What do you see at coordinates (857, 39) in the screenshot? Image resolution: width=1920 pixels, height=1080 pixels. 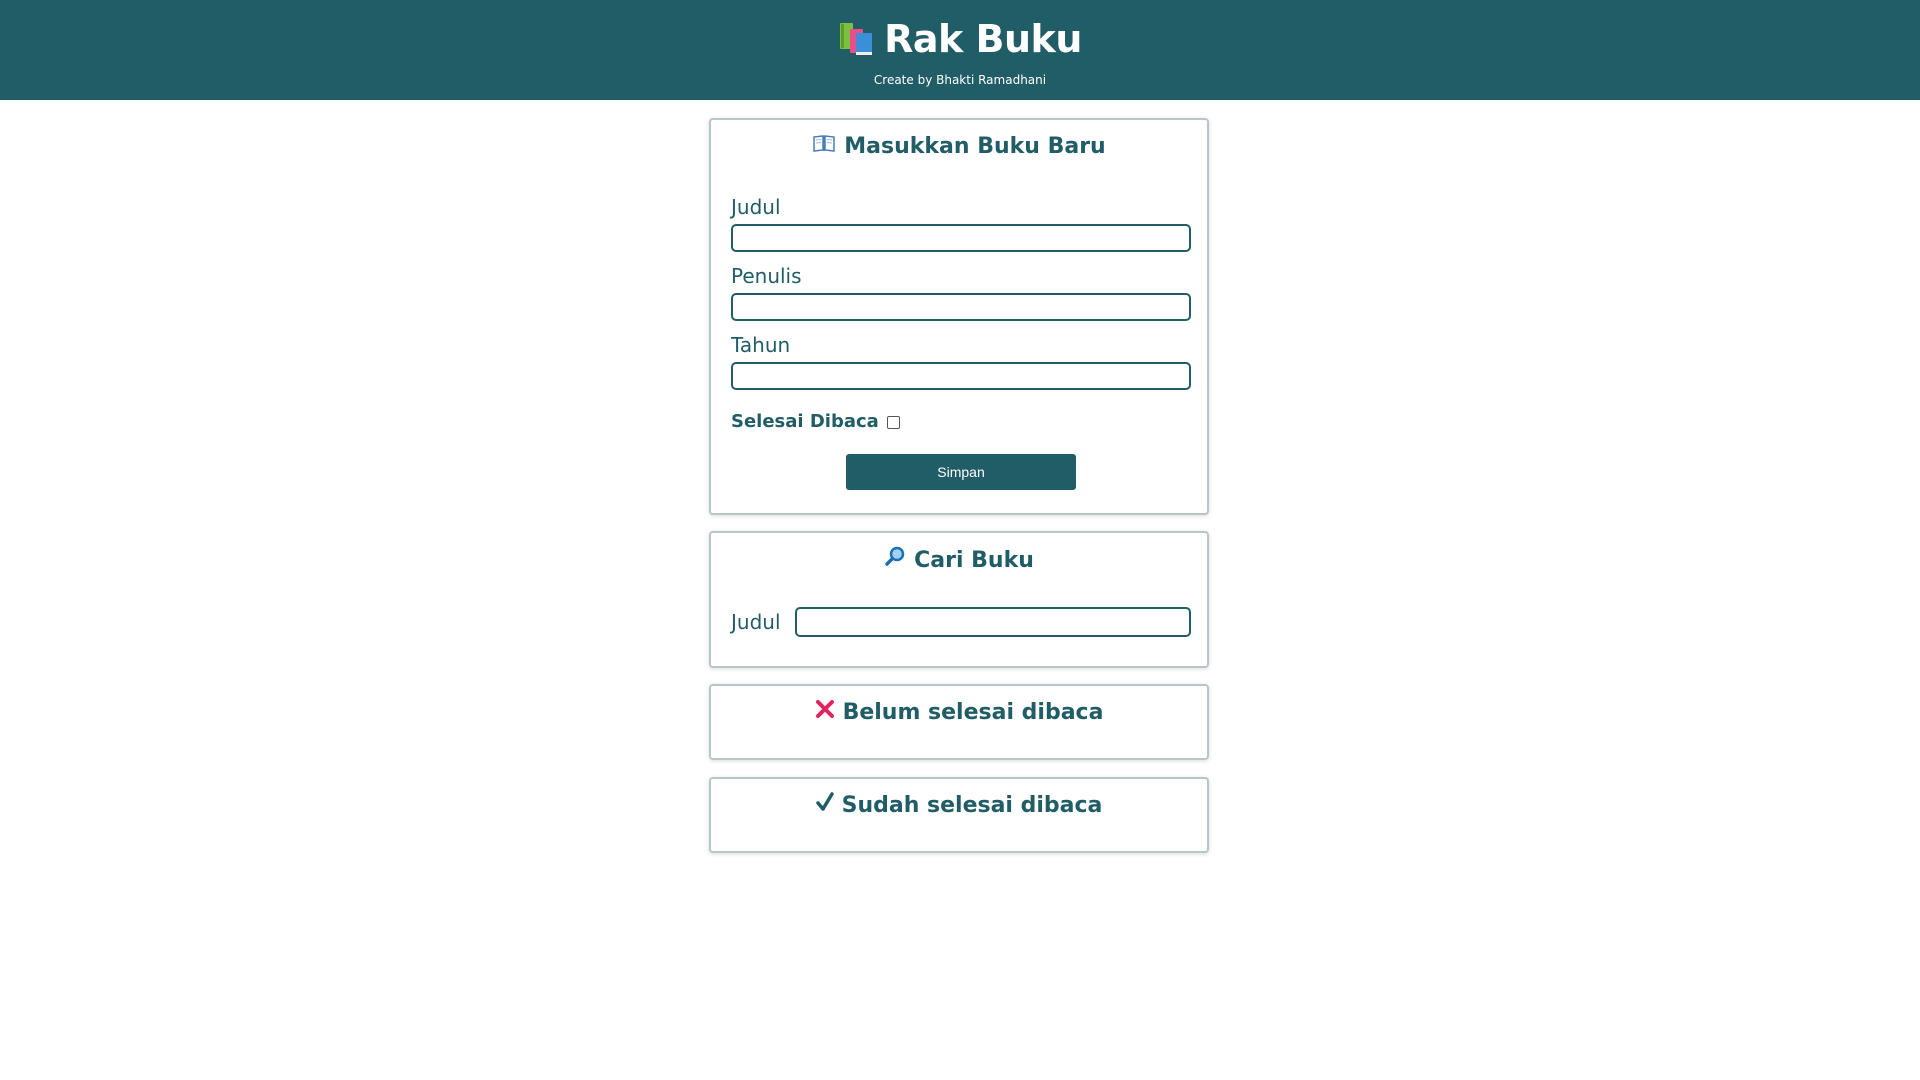 I see `books-icon` at bounding box center [857, 39].